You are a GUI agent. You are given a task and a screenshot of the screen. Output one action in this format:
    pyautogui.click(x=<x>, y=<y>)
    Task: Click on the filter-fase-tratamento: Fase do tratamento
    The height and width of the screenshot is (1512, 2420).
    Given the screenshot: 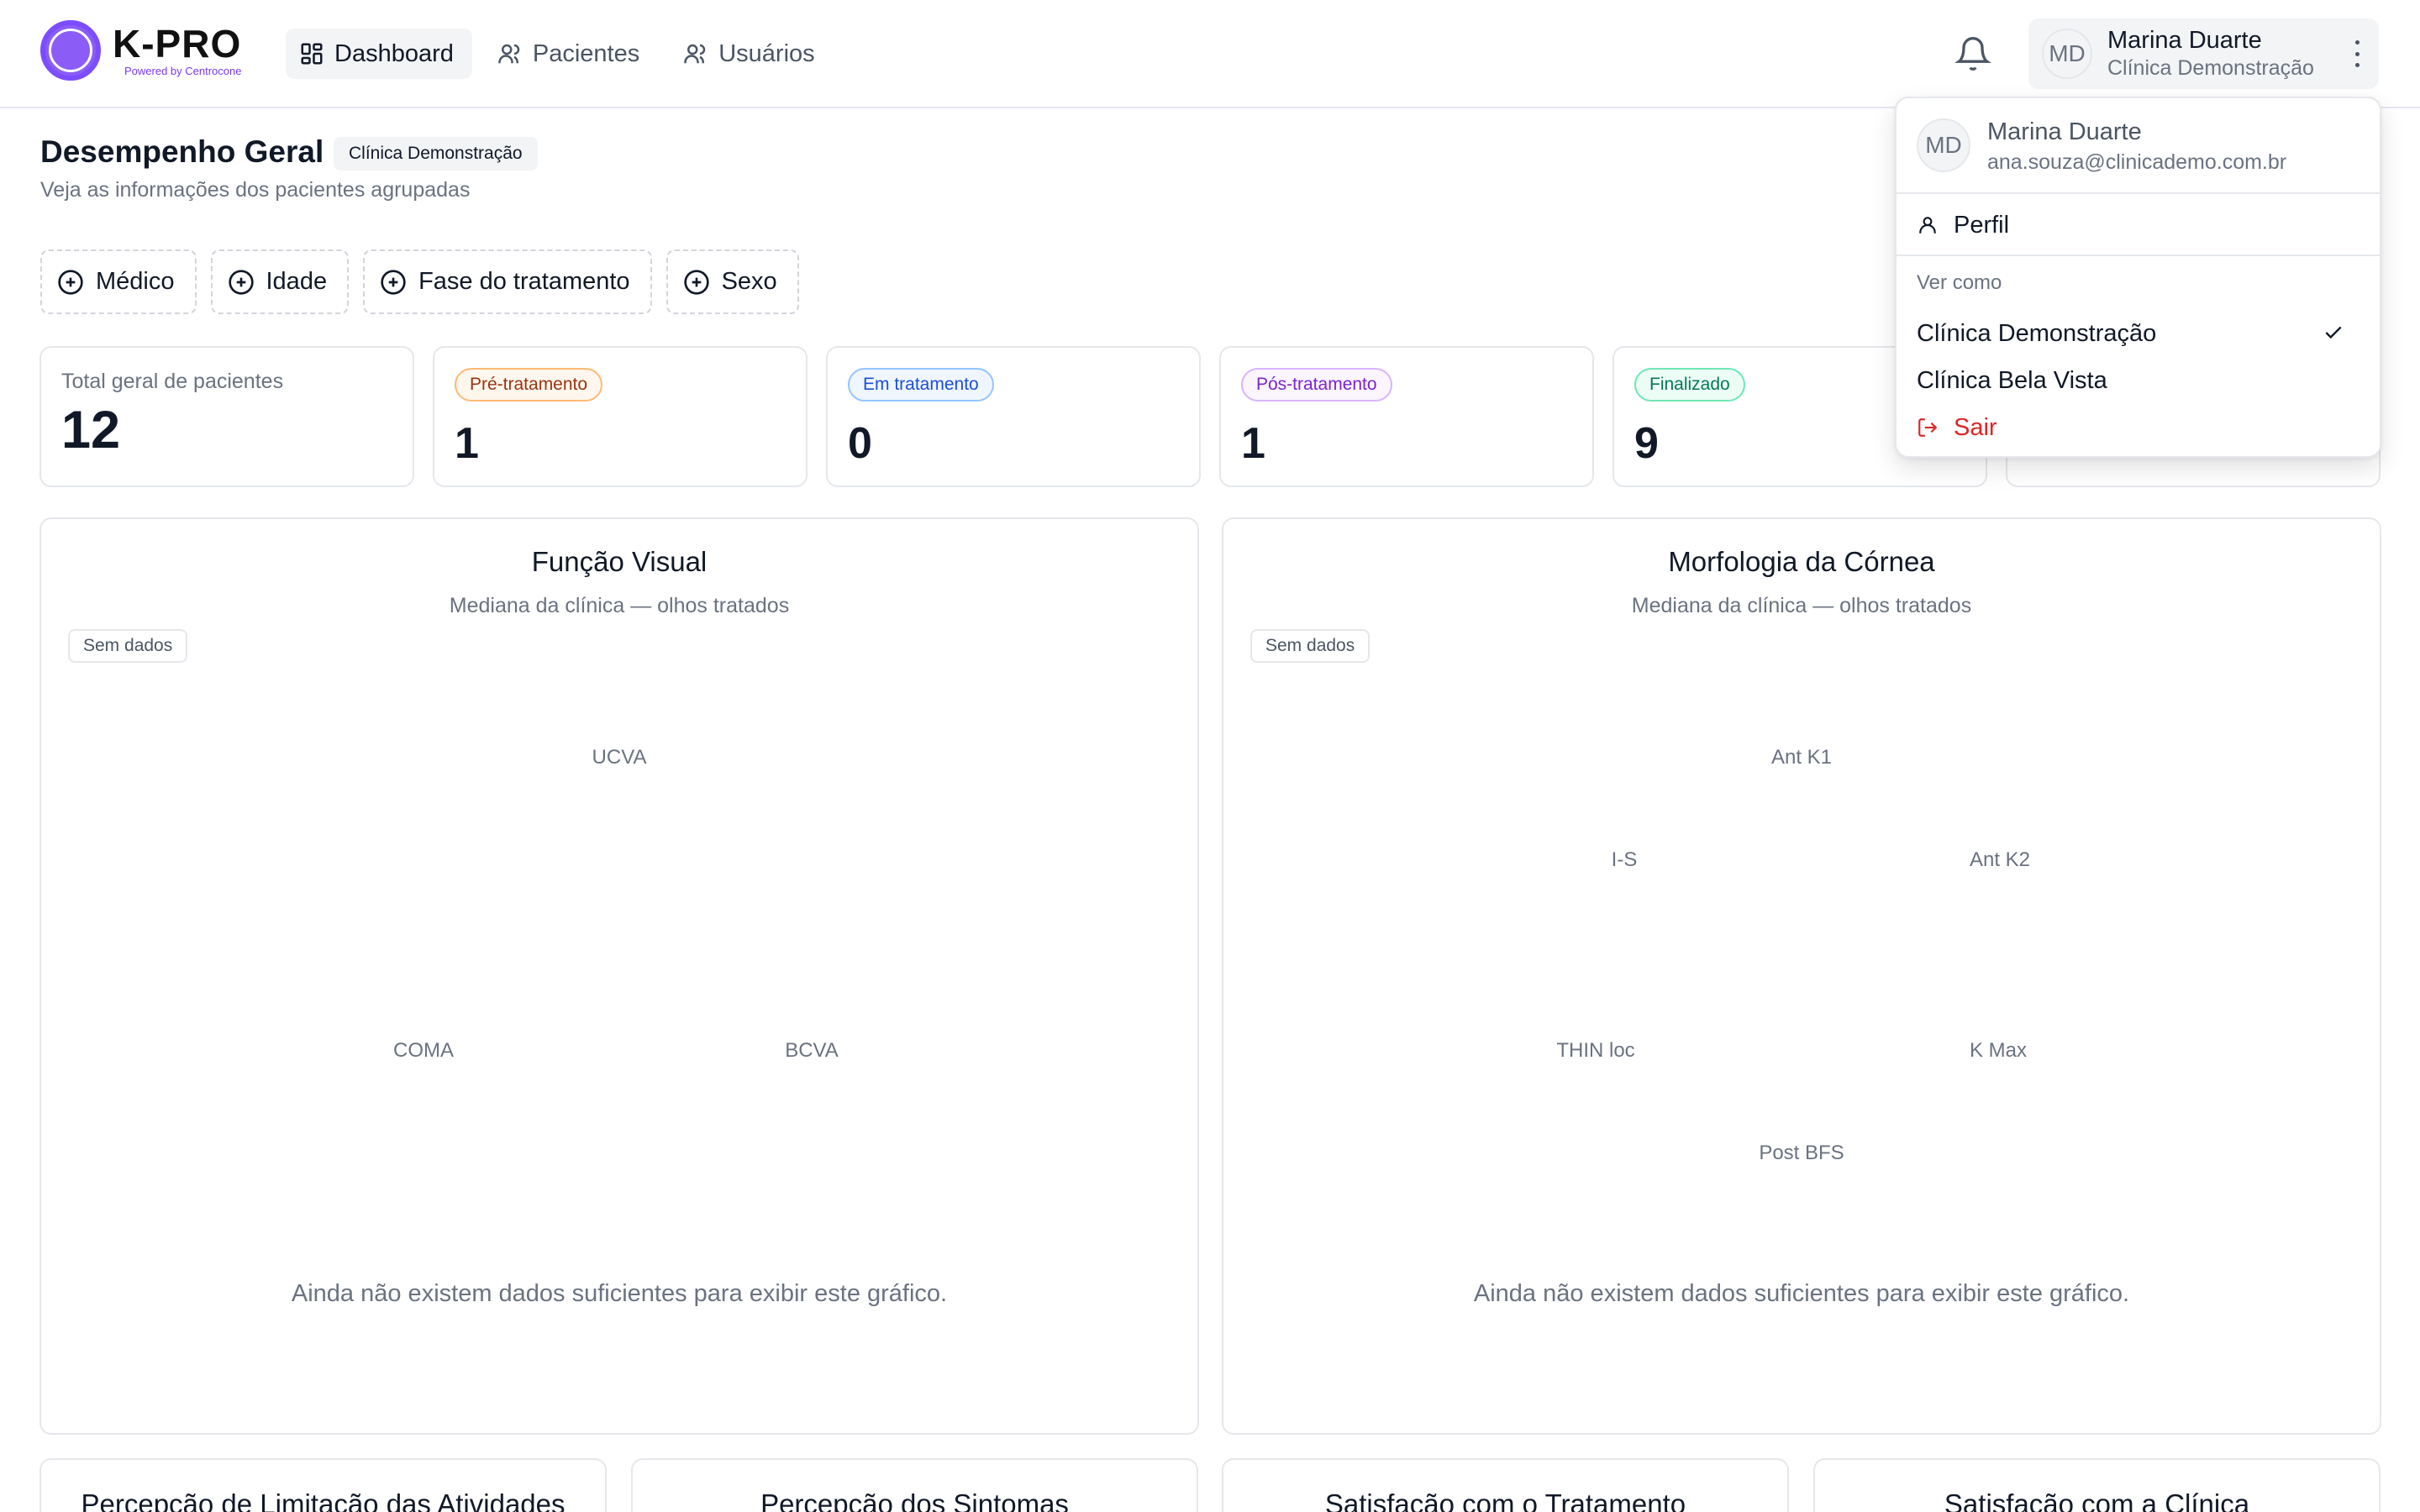 What is the action you would take?
    pyautogui.click(x=508, y=281)
    